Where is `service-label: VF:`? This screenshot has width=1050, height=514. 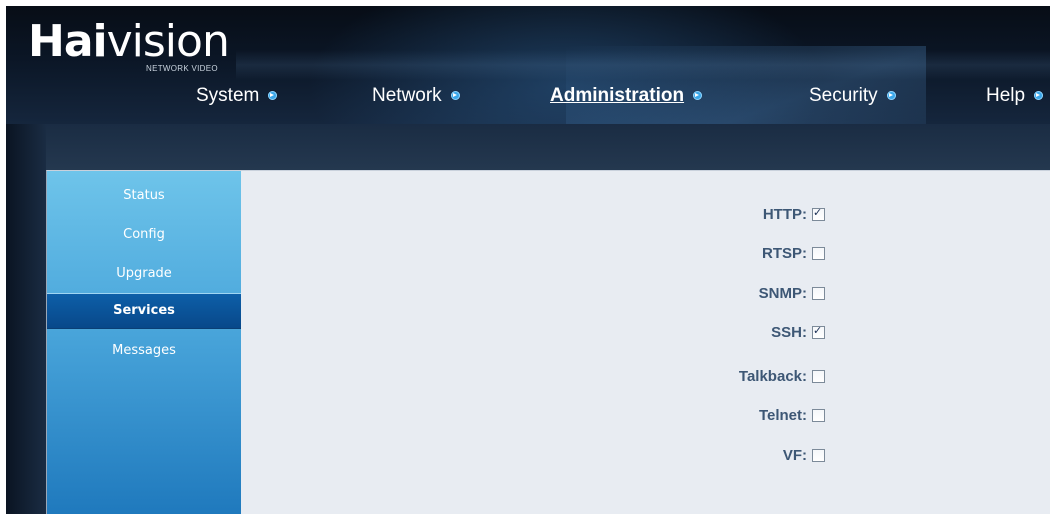
service-label: VF: is located at coordinates (794, 455).